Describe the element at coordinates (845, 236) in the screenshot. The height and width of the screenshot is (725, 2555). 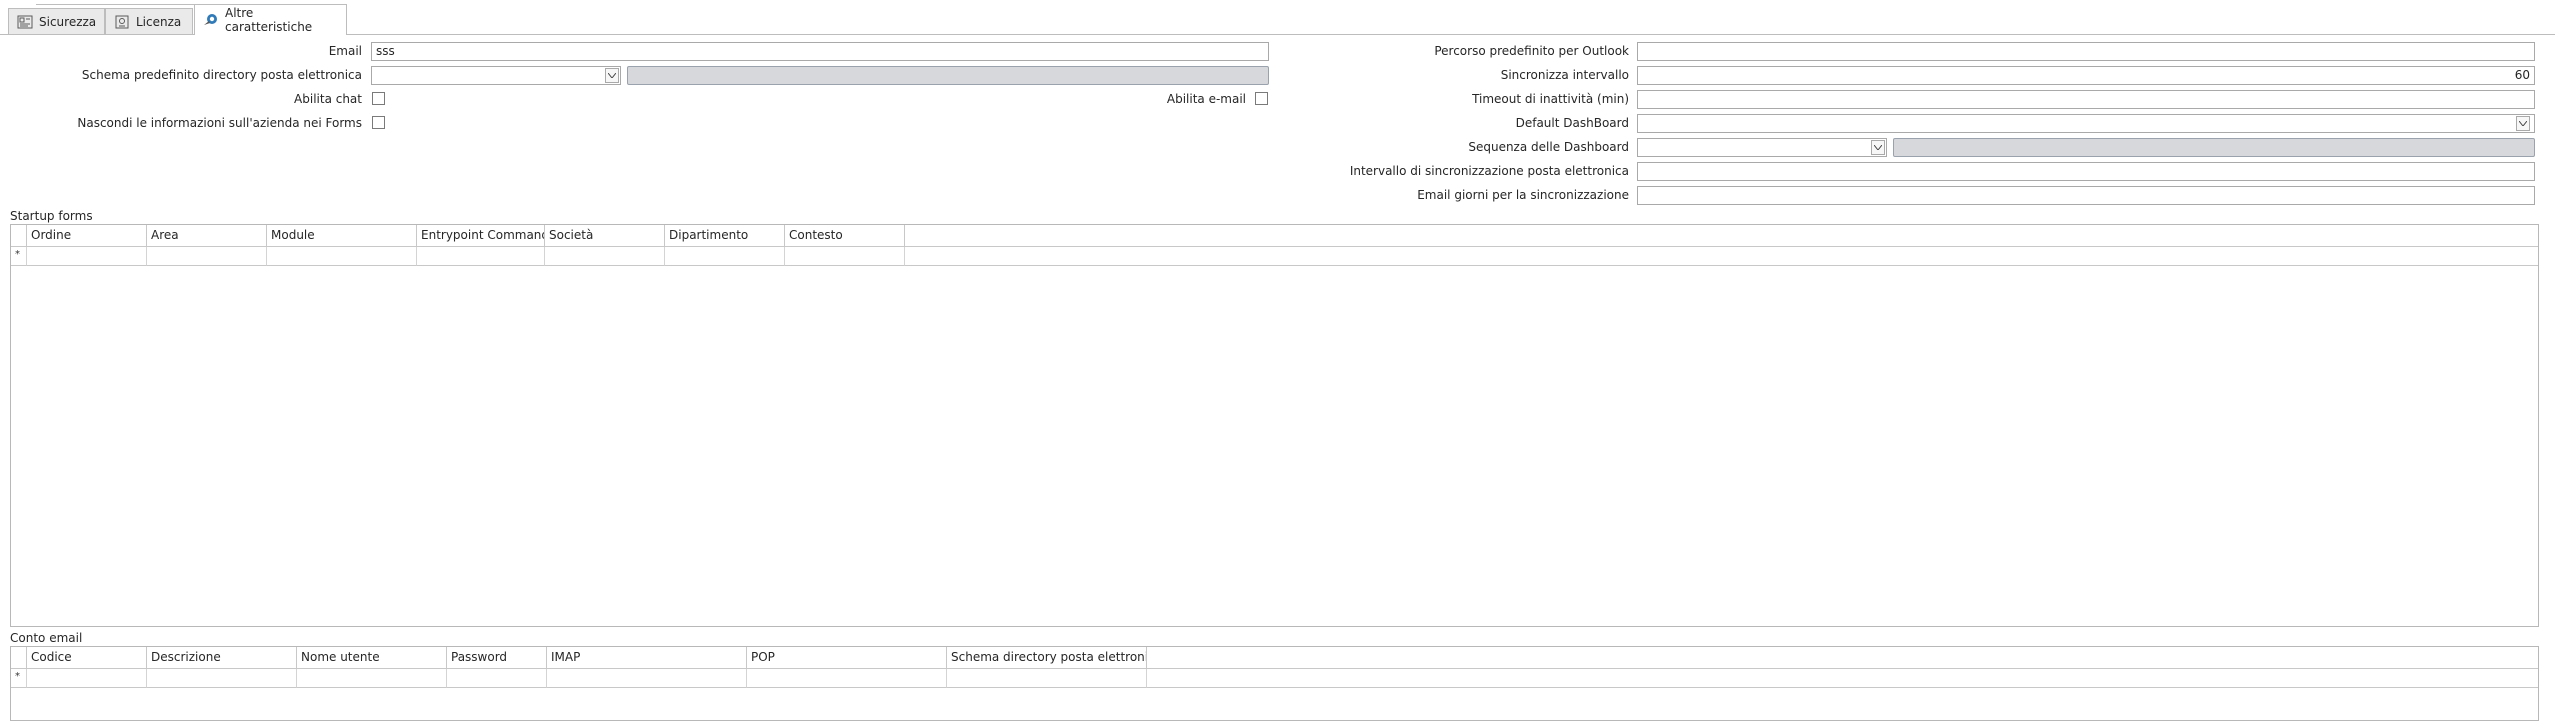
I see `column-header-contesto: Contesto` at that location.